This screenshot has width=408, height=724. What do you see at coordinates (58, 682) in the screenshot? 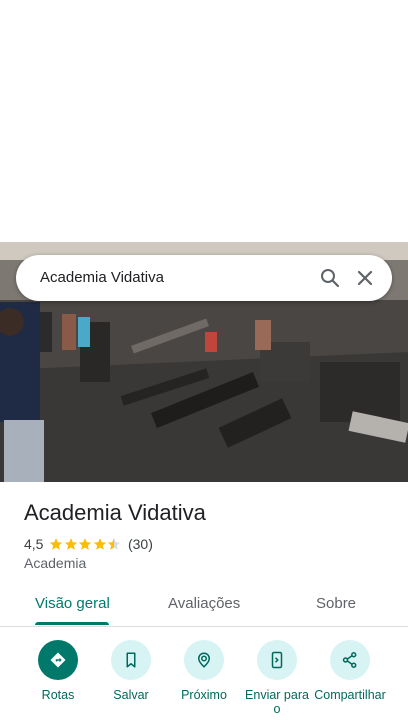
I see `directions-button: Rotas` at bounding box center [58, 682].